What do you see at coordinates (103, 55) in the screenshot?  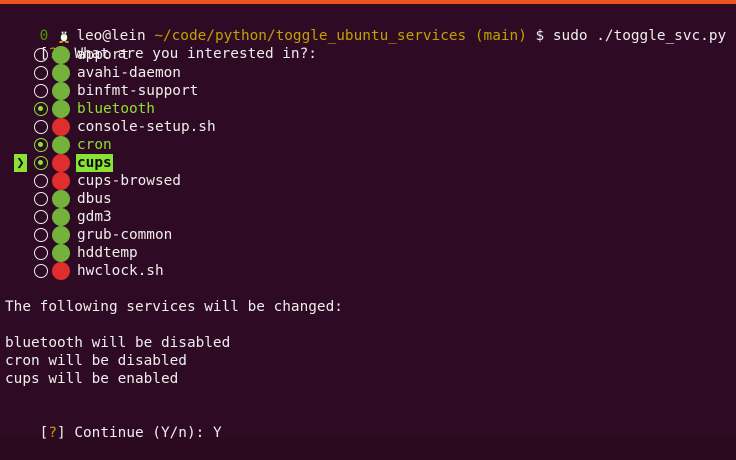 I see `service-label: apport` at bounding box center [103, 55].